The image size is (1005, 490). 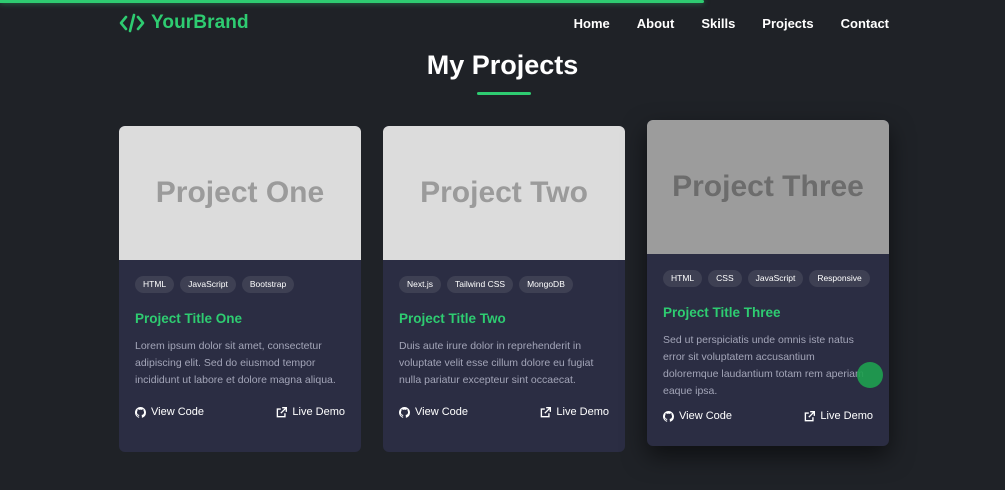 What do you see at coordinates (865, 23) in the screenshot?
I see `nav-link-contact: Contact` at bounding box center [865, 23].